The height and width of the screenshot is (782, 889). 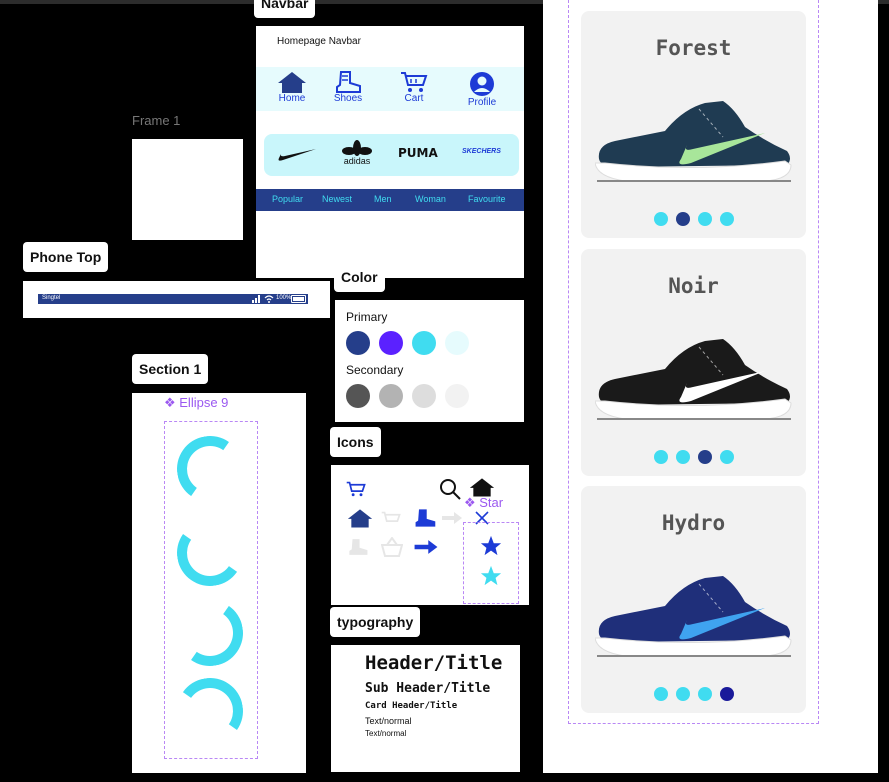 I want to click on category-bar: Popular Newest Men Woman Favourite, so click(x=390, y=200).